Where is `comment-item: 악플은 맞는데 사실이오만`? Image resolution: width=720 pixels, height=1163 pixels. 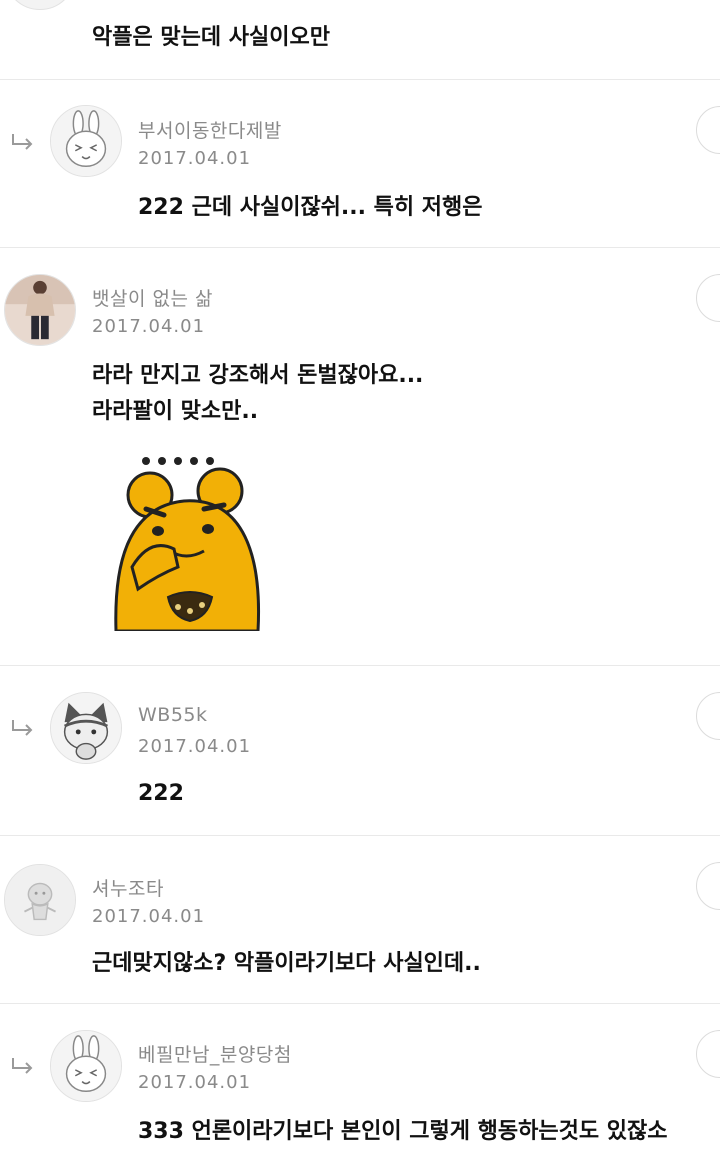 comment-item: 악플은 맞는데 사실이오만 is located at coordinates (360, 40).